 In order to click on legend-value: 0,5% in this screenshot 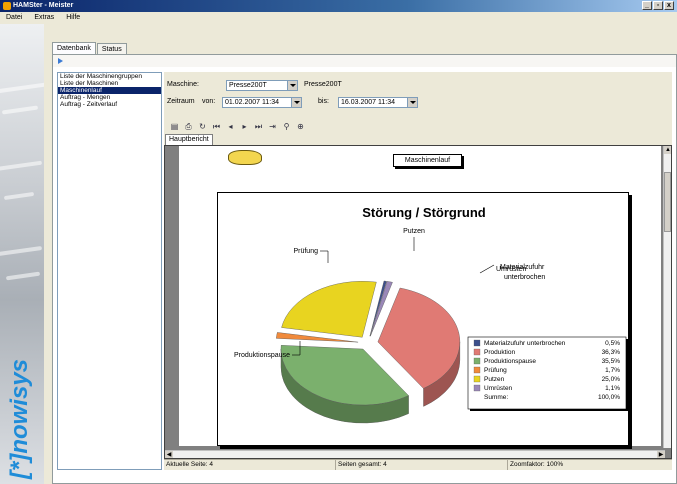, I will do `click(612, 343)`.